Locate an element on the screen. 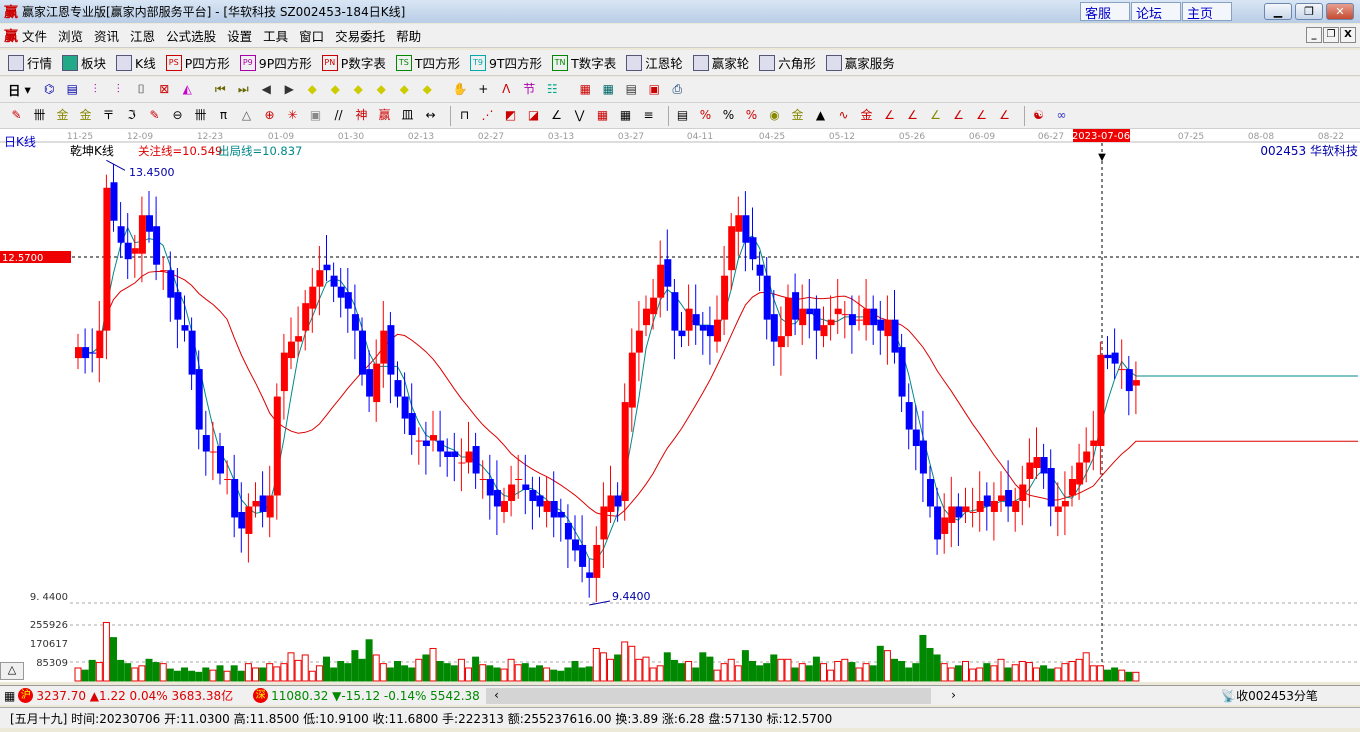  period-select: 日 ▾ is located at coordinates (19, 89).